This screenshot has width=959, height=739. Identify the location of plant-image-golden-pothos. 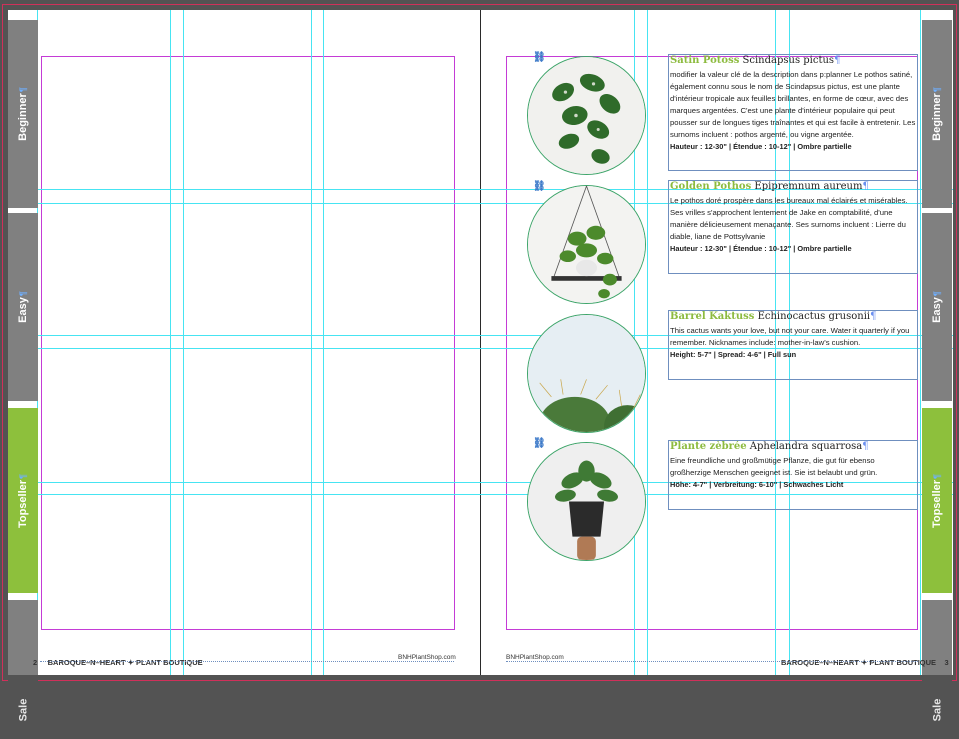
(586, 244).